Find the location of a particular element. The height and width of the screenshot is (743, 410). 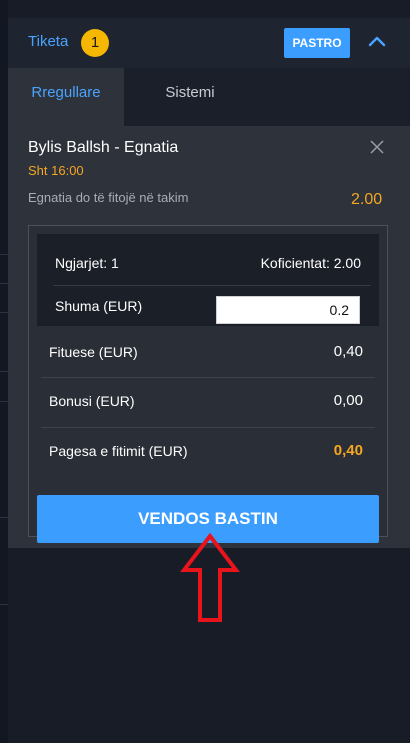

bonus-row: Bonusi (EUR) 0,00 is located at coordinates (208, 402).